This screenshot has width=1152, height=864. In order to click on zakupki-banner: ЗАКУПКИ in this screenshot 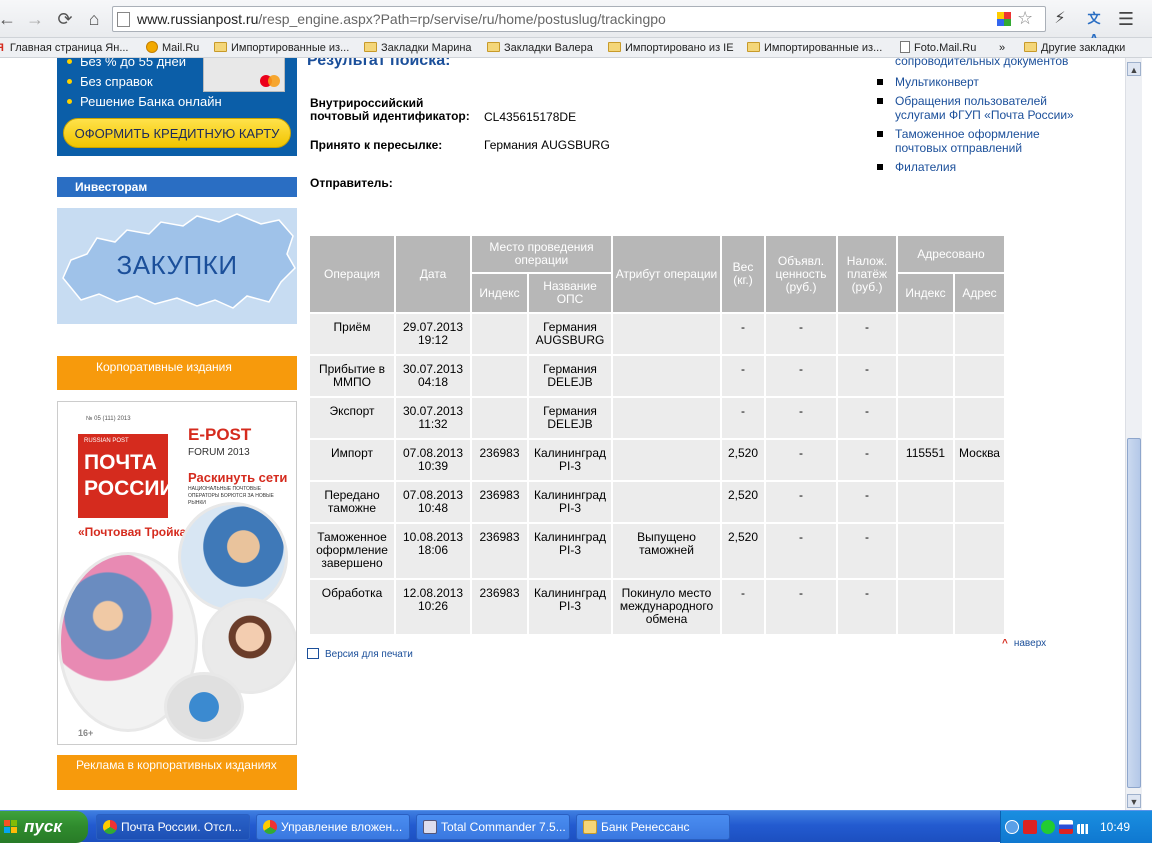, I will do `click(177, 266)`.